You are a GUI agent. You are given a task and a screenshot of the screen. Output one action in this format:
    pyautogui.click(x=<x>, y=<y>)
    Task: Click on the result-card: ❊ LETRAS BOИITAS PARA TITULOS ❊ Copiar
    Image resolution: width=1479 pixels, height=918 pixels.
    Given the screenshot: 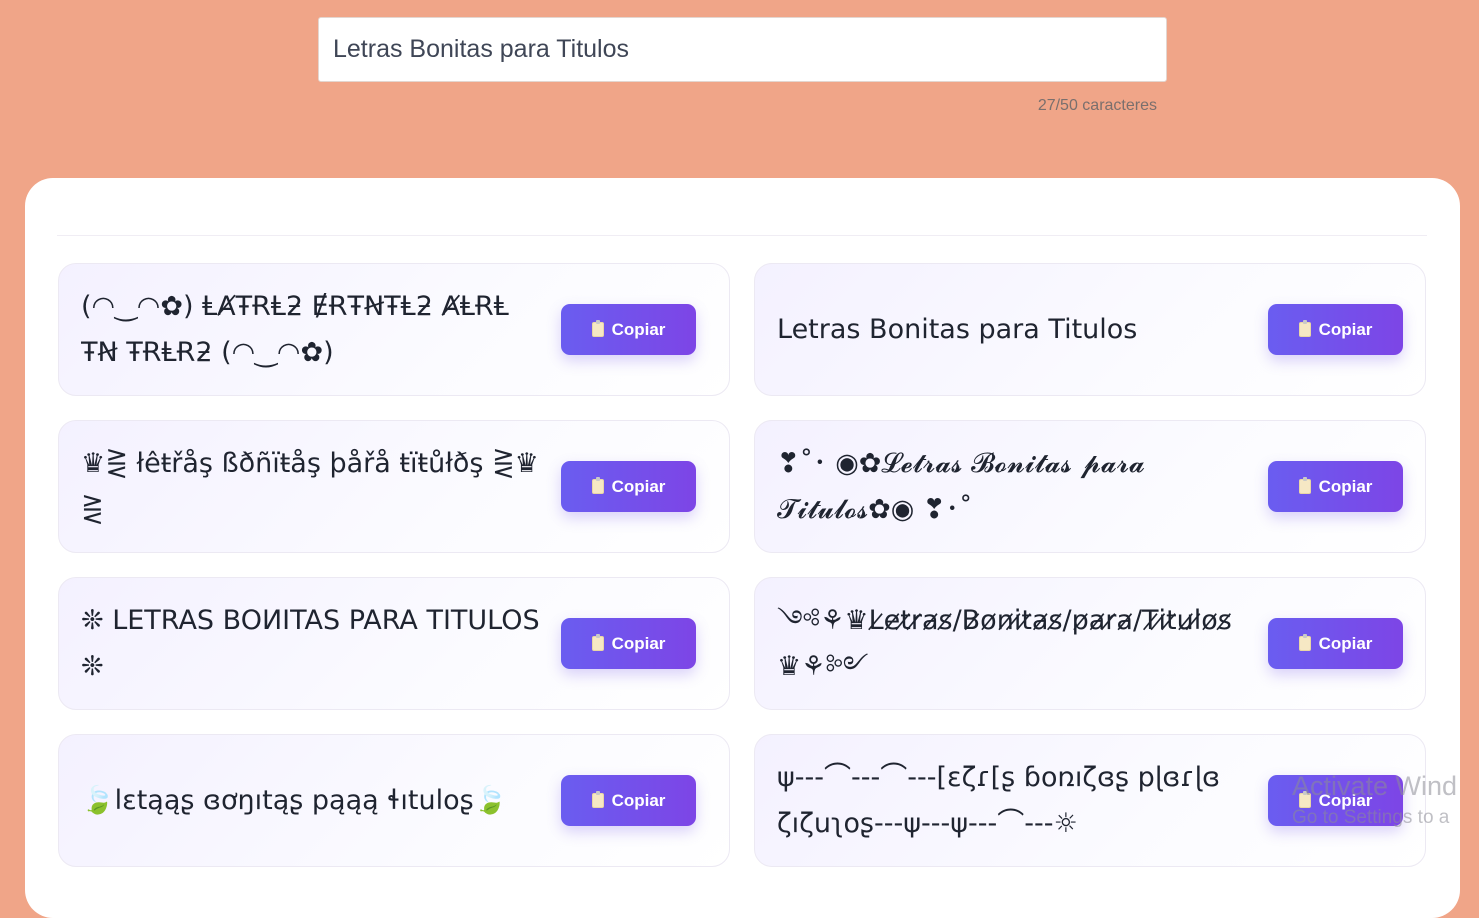 What is the action you would take?
    pyautogui.click(x=394, y=643)
    